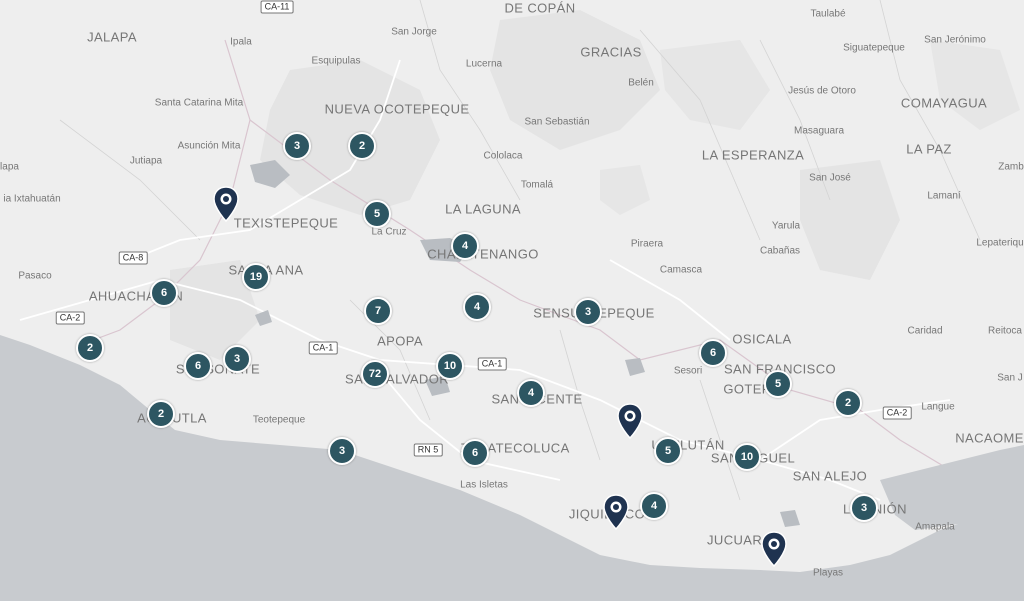  I want to click on marker-cluster-acajutla: 2, so click(161, 414).